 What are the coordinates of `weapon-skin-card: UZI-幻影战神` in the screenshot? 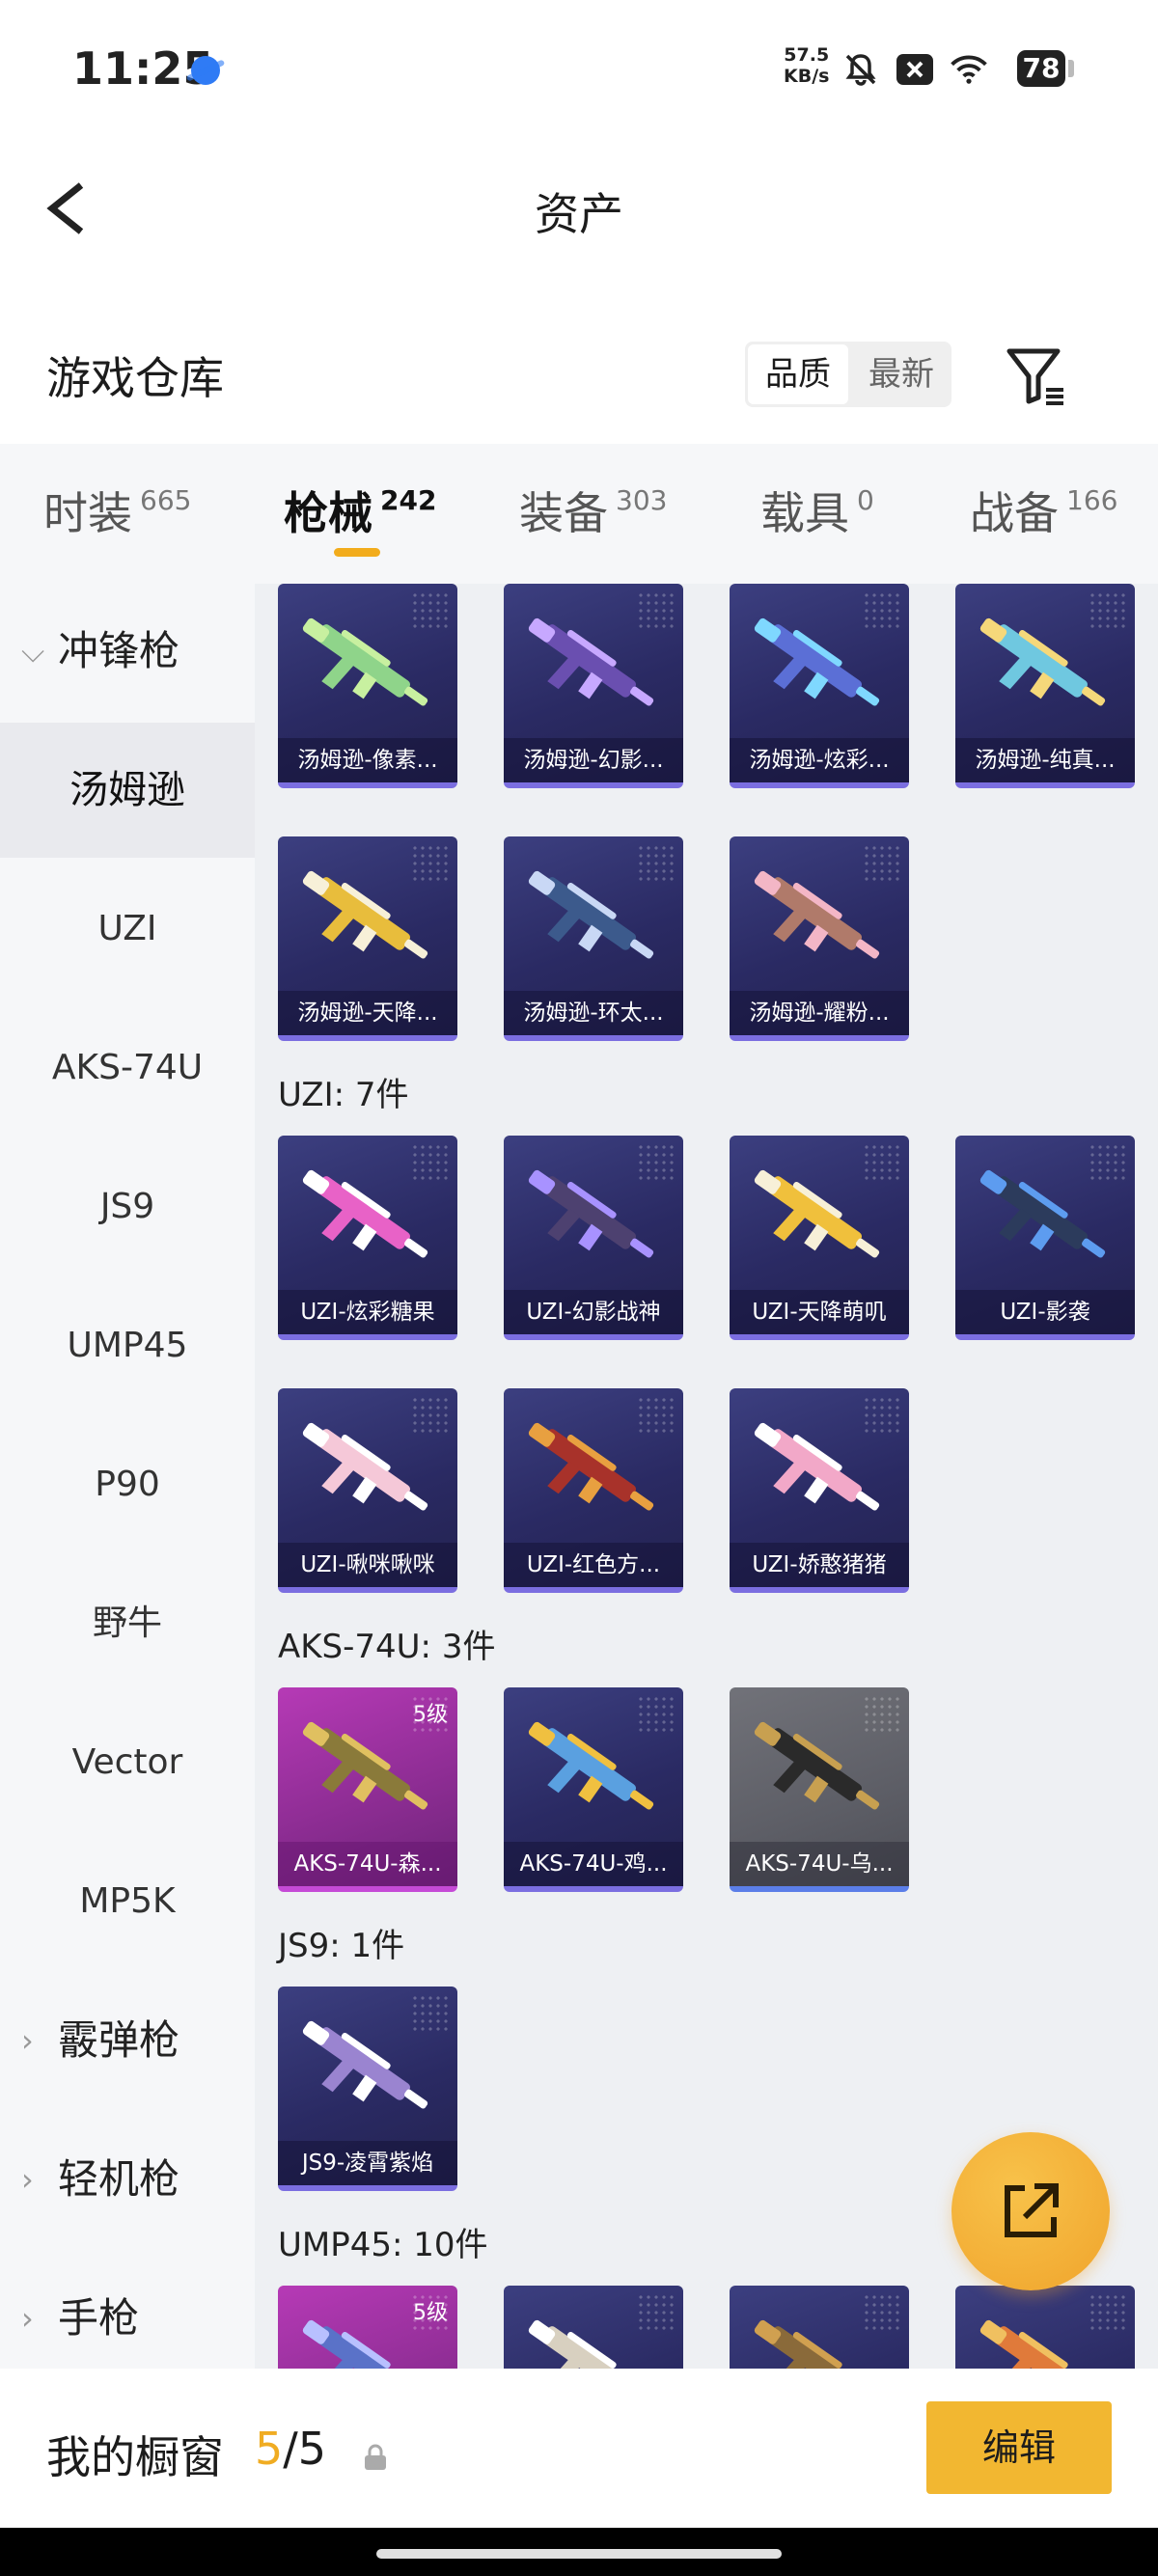 It's located at (593, 1238).